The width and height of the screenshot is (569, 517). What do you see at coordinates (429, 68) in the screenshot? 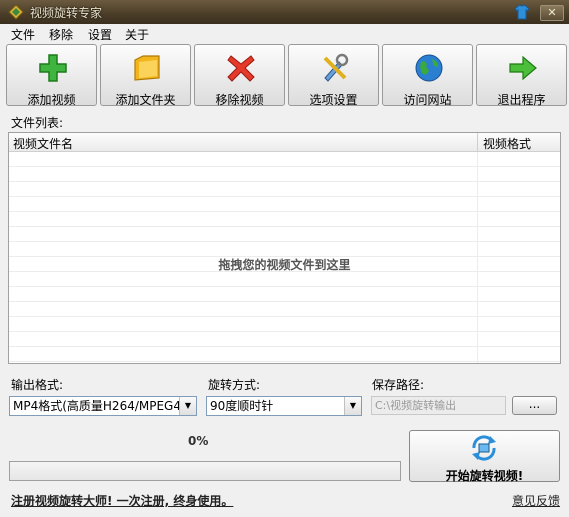
I see `globe-icon` at bounding box center [429, 68].